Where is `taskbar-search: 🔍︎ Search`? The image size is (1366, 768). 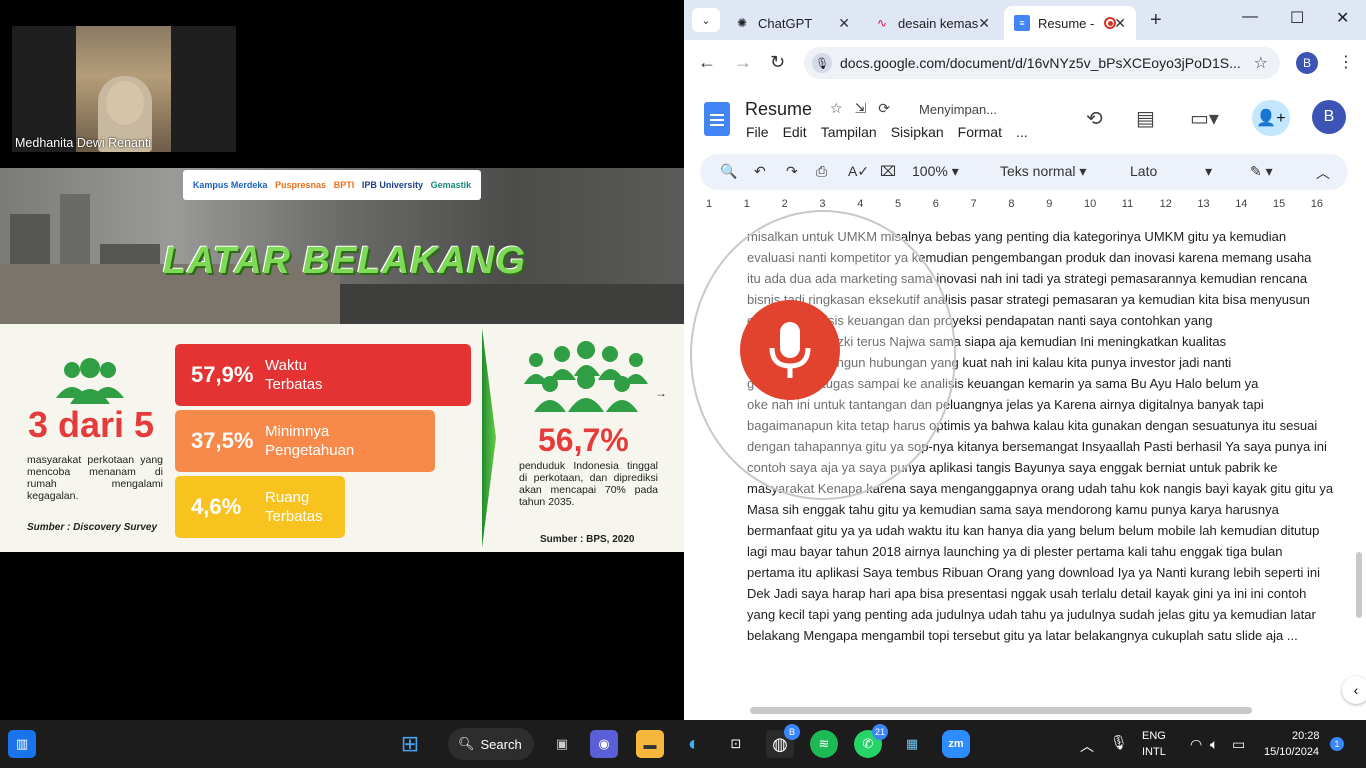 taskbar-search: 🔍︎ Search is located at coordinates (491, 744).